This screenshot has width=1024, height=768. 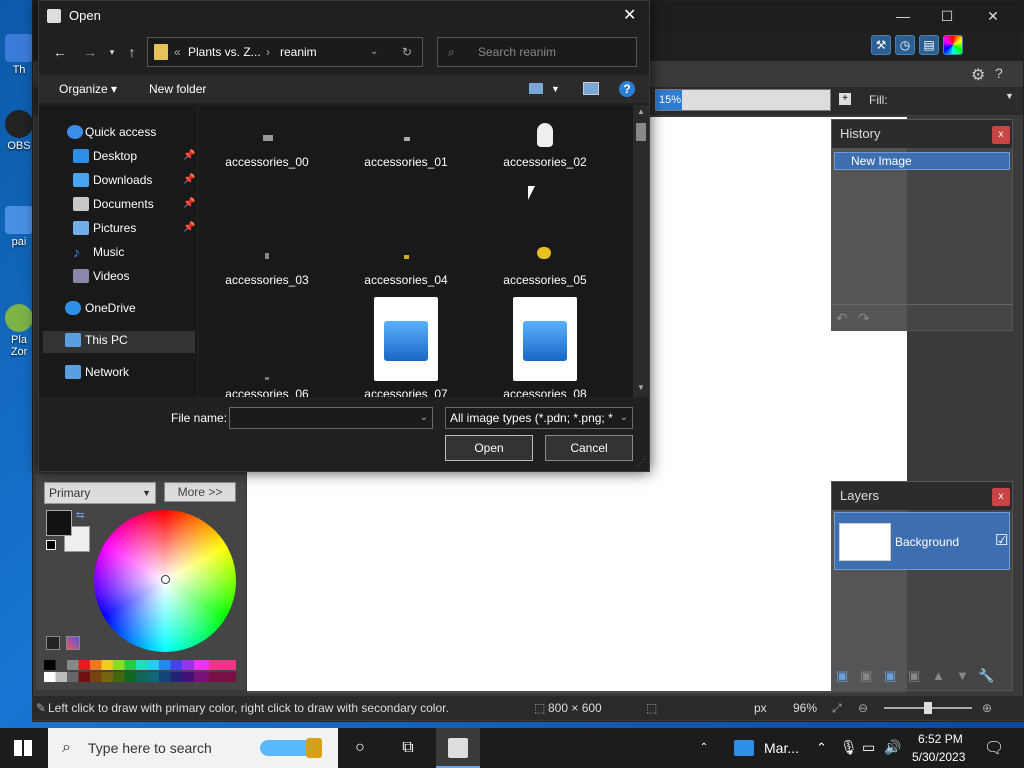 I want to click on history-window-icon: ◷, so click(x=905, y=45).